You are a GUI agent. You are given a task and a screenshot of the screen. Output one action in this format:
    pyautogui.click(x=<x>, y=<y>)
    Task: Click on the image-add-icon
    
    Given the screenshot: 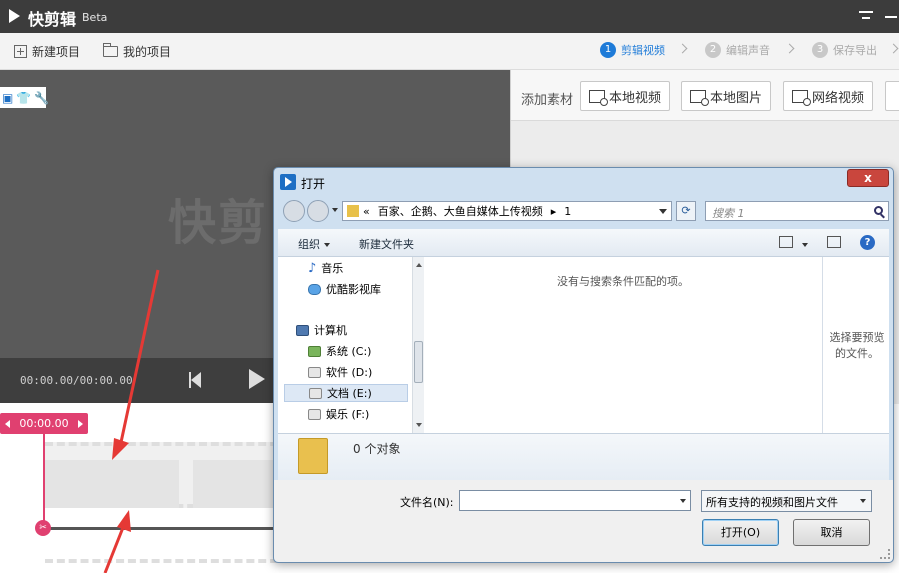 What is the action you would take?
    pyautogui.click(x=699, y=97)
    